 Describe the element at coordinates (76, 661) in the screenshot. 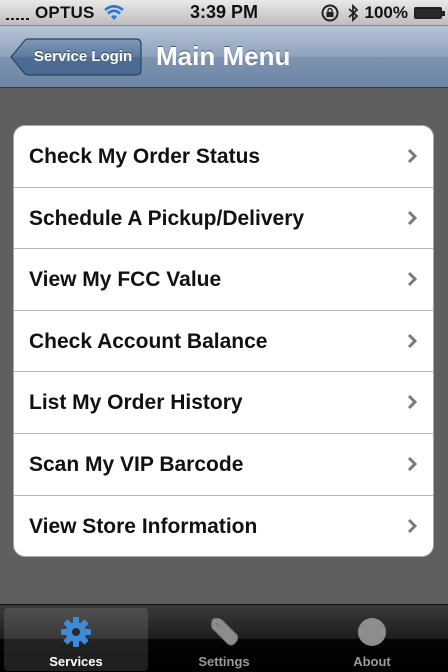

I see `tab-label: Services` at that location.